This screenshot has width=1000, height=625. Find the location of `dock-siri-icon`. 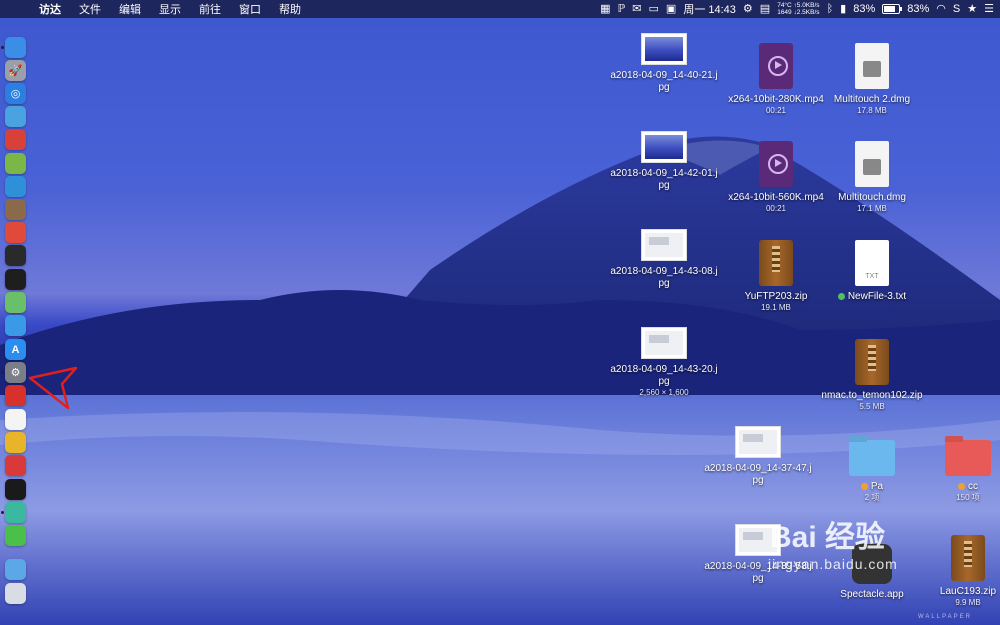

dock-siri-icon is located at coordinates (15, 325).